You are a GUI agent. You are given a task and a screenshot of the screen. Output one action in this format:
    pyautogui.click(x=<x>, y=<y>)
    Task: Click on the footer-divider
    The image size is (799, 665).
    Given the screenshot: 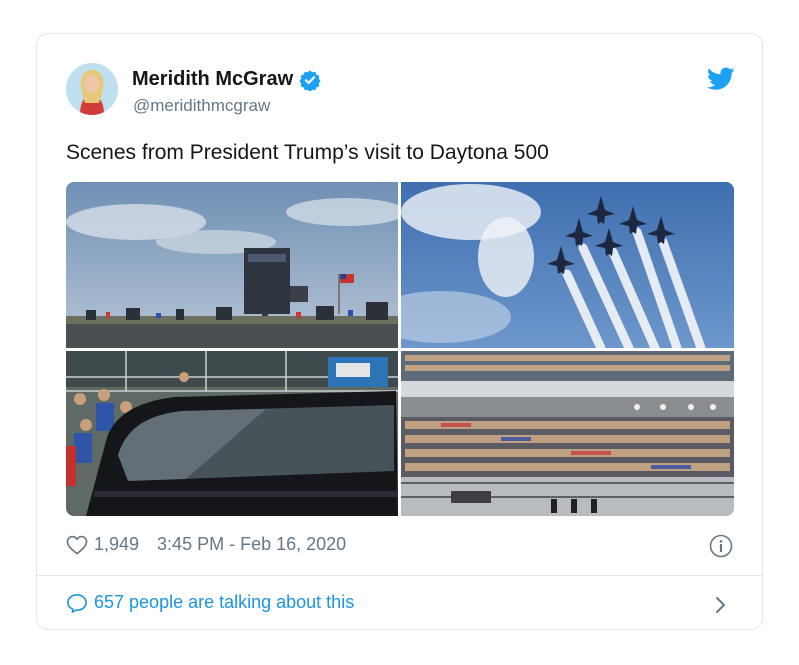 What is the action you would take?
    pyautogui.click(x=399, y=575)
    